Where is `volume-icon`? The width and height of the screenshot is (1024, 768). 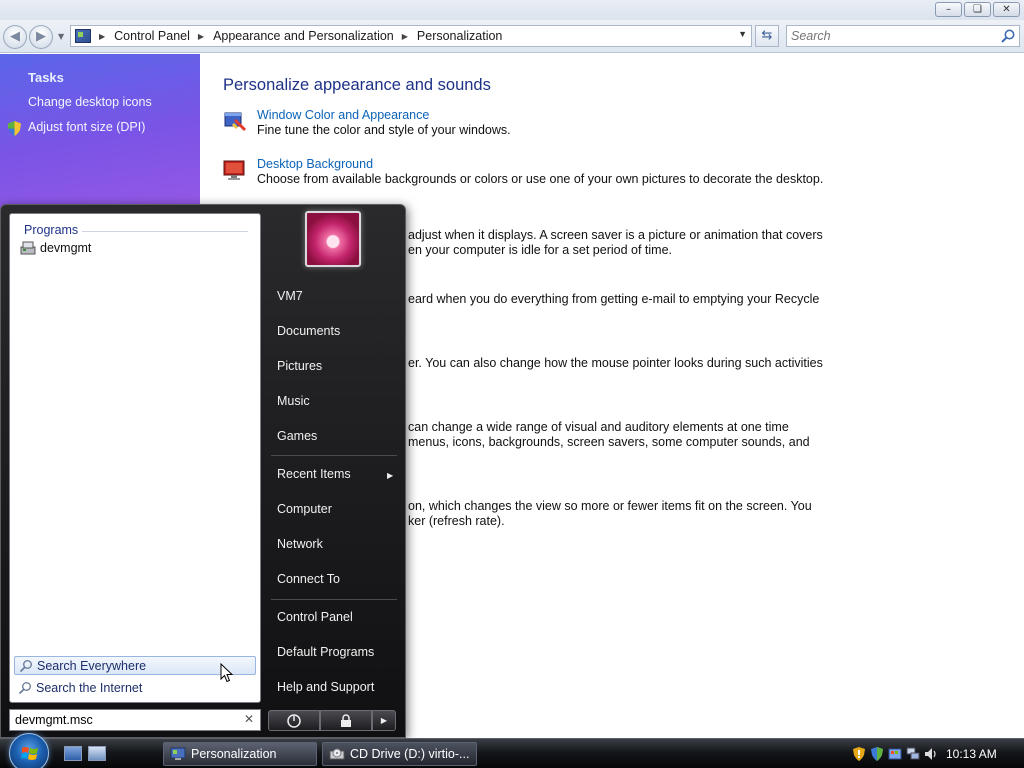 volume-icon is located at coordinates (931, 754).